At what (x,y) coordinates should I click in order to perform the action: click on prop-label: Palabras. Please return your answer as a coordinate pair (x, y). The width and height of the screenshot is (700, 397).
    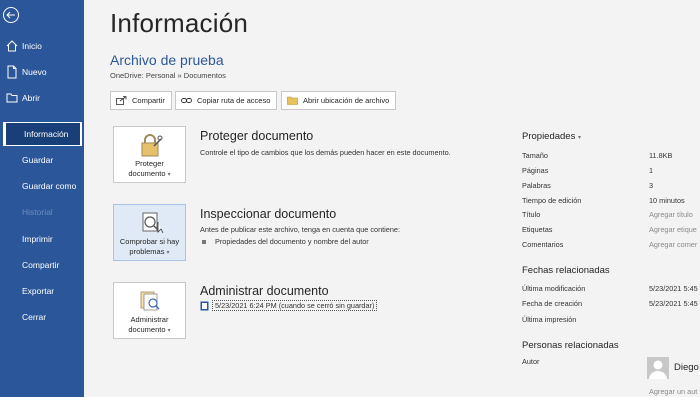
    Looking at the image, I should click on (536, 185).